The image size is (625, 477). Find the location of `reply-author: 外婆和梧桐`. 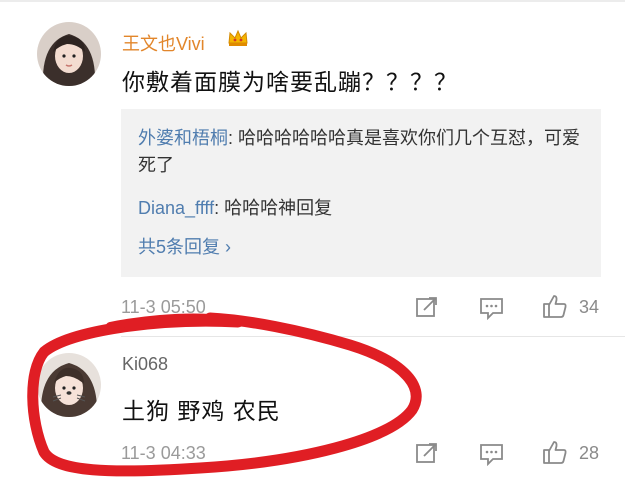

reply-author: 外婆和梧桐 is located at coordinates (183, 138).